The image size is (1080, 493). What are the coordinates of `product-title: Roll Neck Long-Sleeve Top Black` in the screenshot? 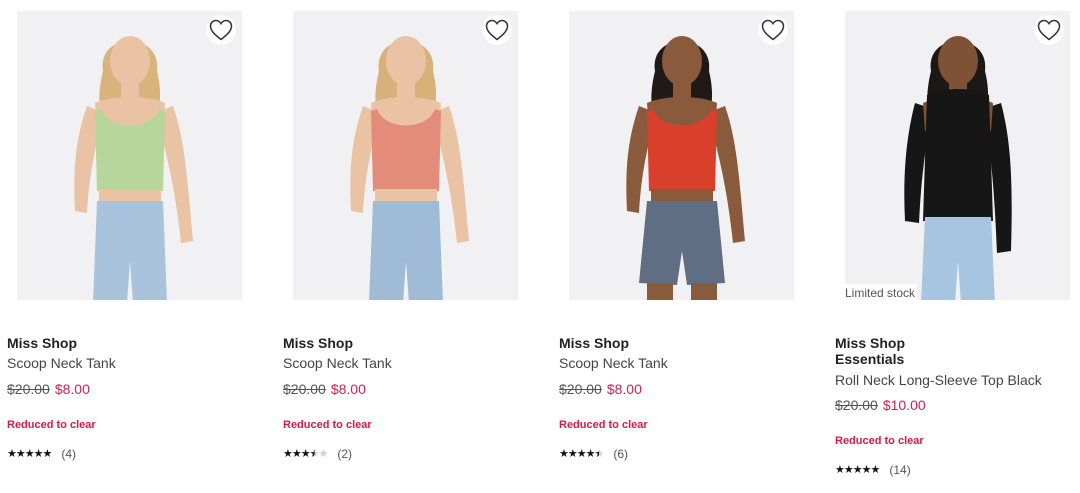 It's located at (938, 380).